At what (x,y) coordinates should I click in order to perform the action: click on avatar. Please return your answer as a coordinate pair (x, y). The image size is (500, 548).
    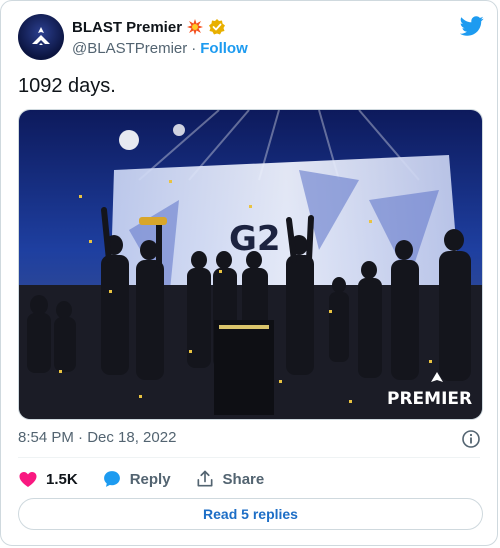
    Looking at the image, I should click on (41, 37).